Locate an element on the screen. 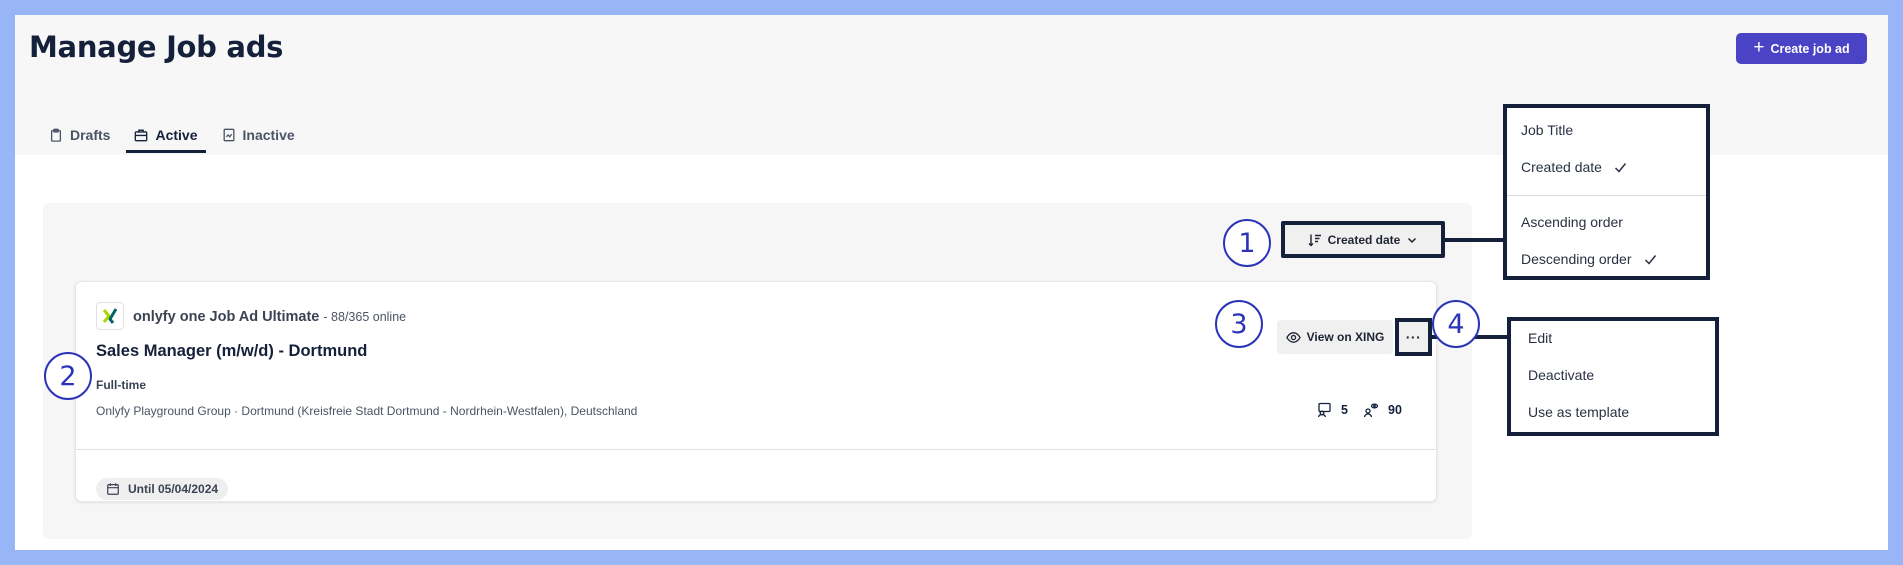 This screenshot has width=1903, height=565. sort-dropdown-button: Created date is located at coordinates (1363, 239).